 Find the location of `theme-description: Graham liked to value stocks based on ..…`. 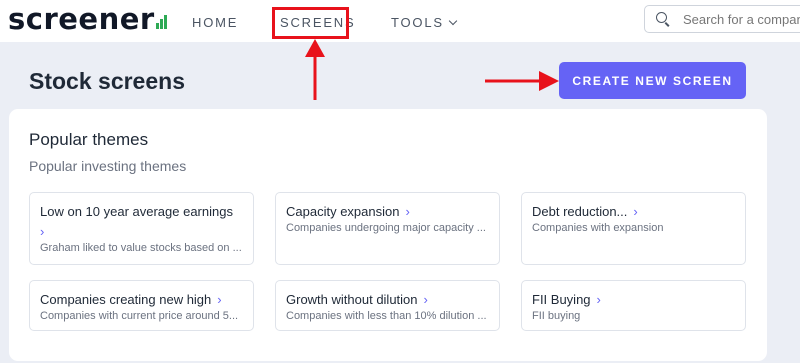

theme-description: Graham liked to value stocks based on ..… is located at coordinates (141, 248).